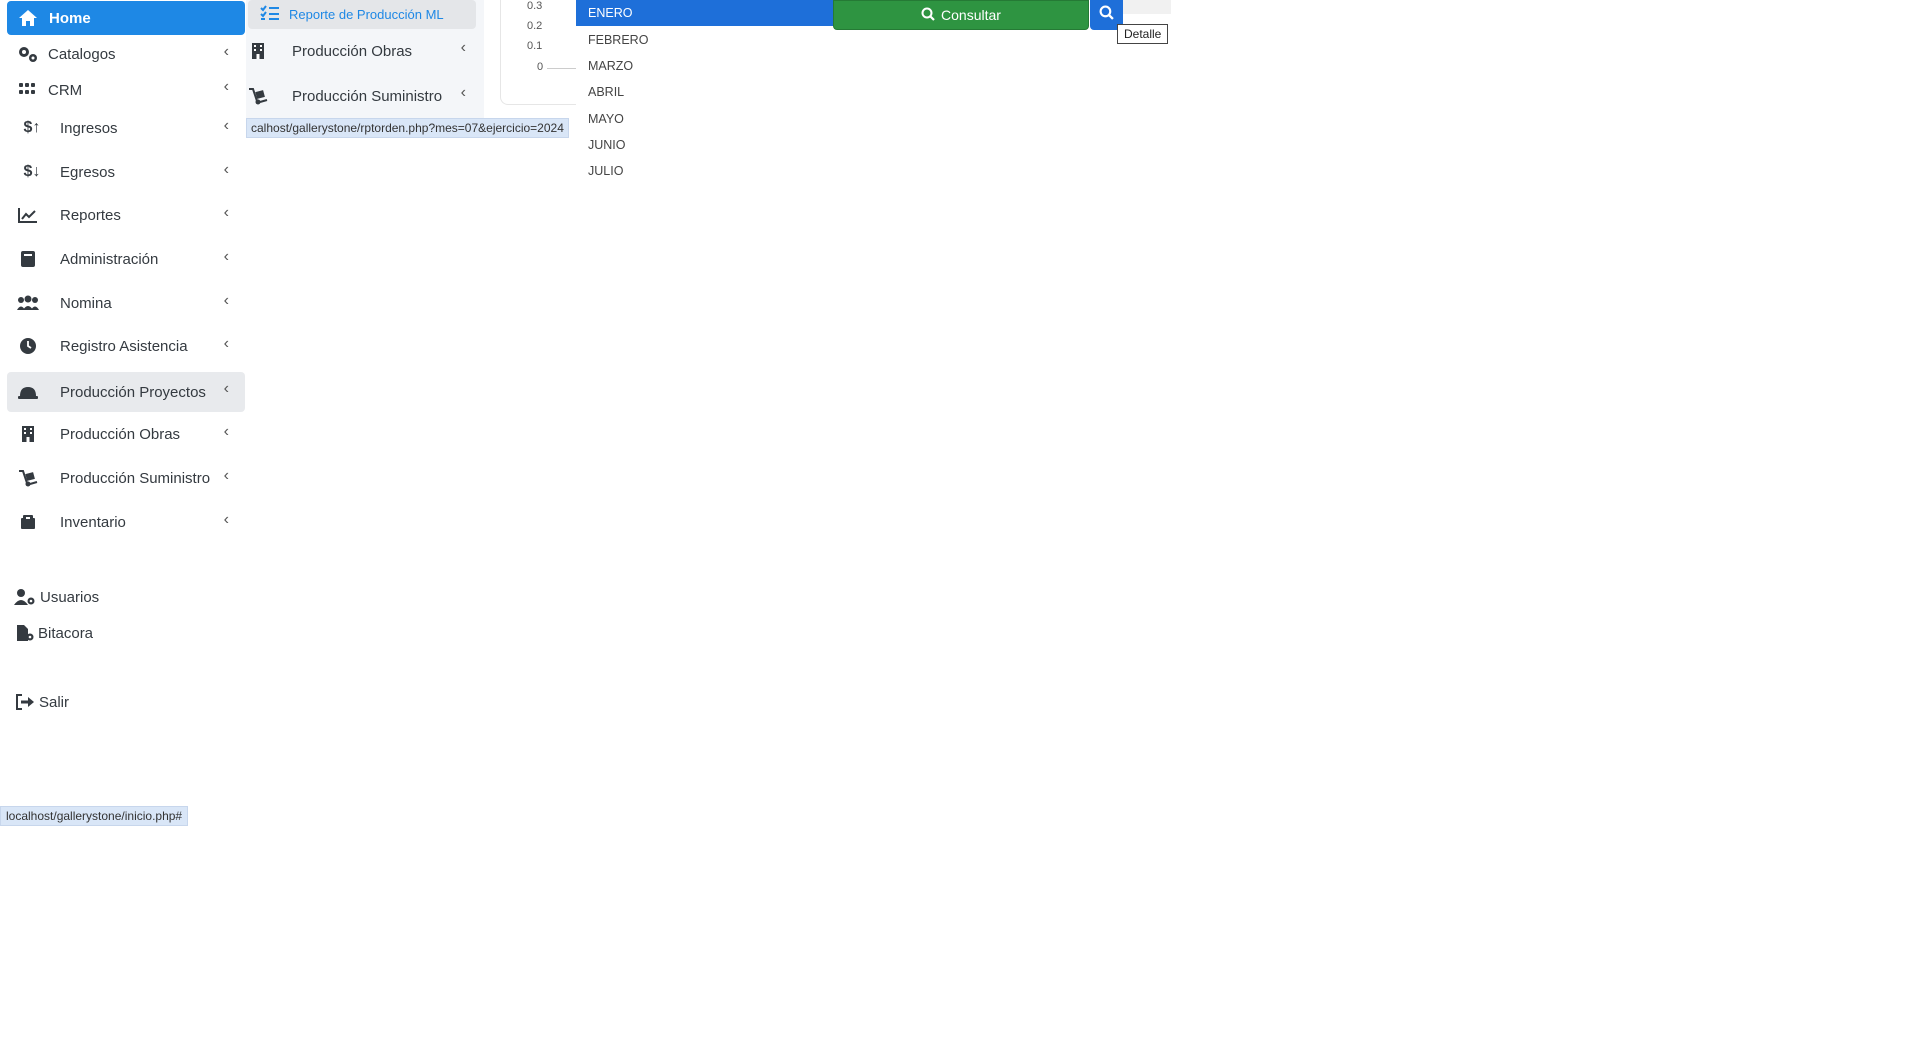 The height and width of the screenshot is (1050, 1930). What do you see at coordinates (366, 14) in the screenshot?
I see `submenu-item-label: Reporte de Producción ML` at bounding box center [366, 14].